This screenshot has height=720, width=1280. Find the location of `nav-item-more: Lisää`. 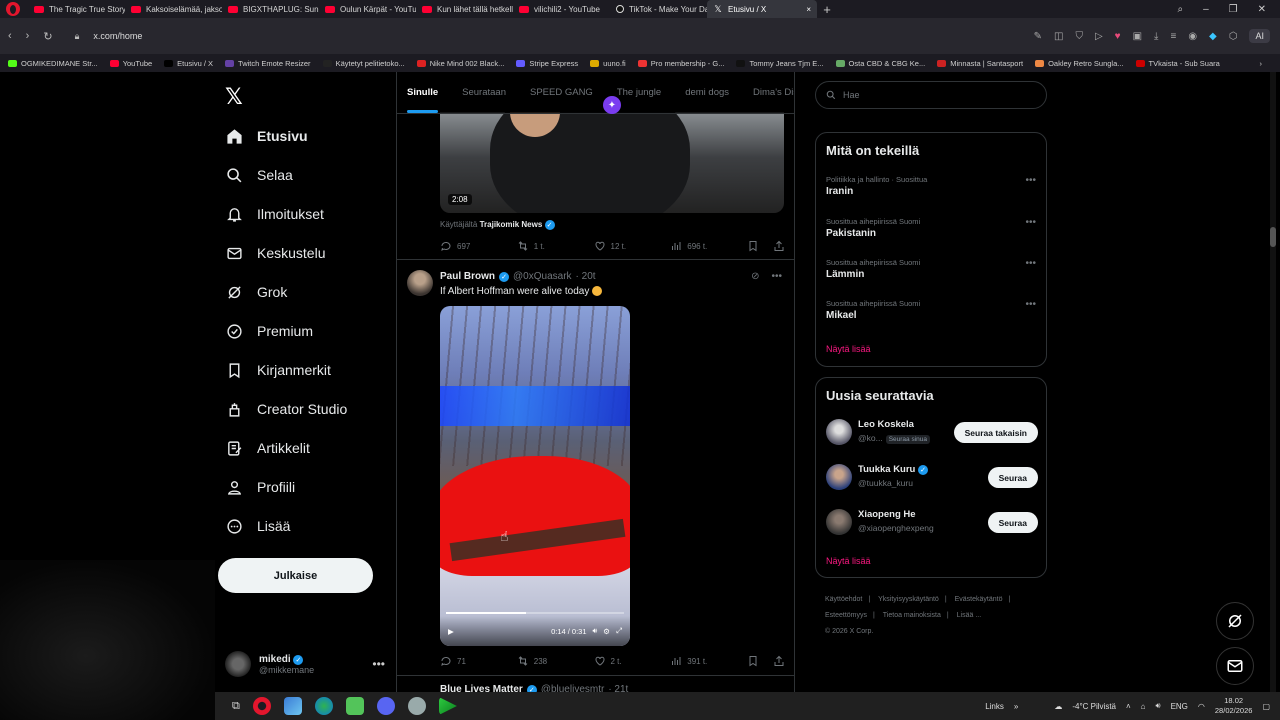

nav-item-more: Lisää is located at coordinates (258, 526).